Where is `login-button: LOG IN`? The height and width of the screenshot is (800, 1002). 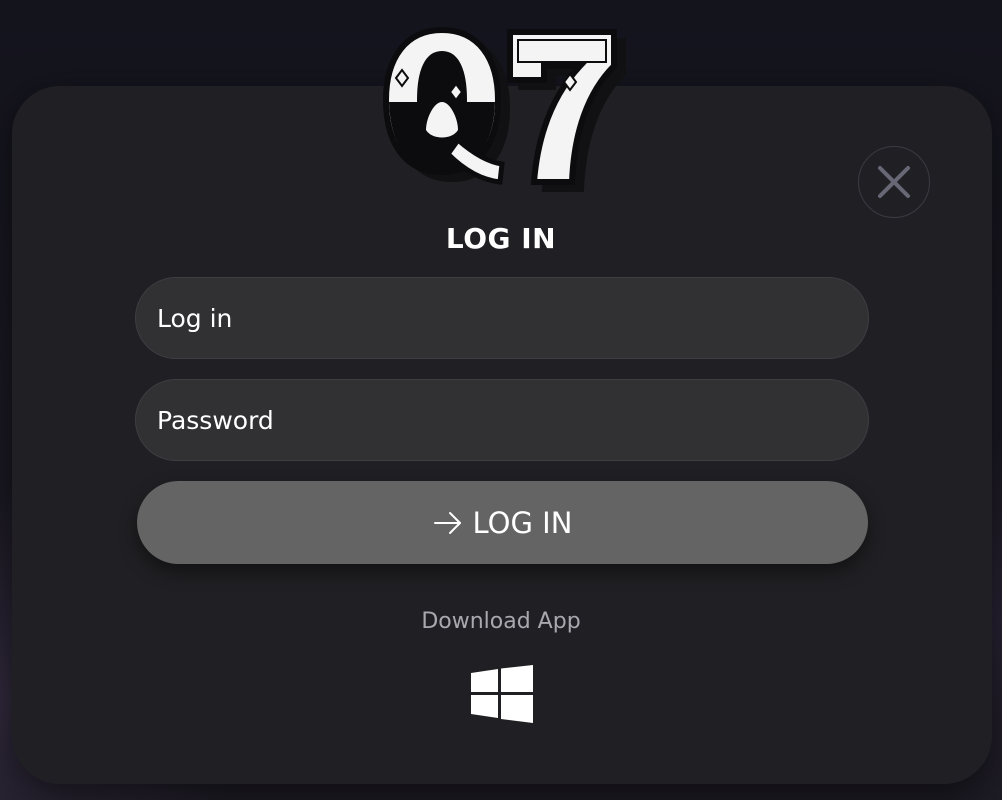 login-button: LOG IN is located at coordinates (502, 522).